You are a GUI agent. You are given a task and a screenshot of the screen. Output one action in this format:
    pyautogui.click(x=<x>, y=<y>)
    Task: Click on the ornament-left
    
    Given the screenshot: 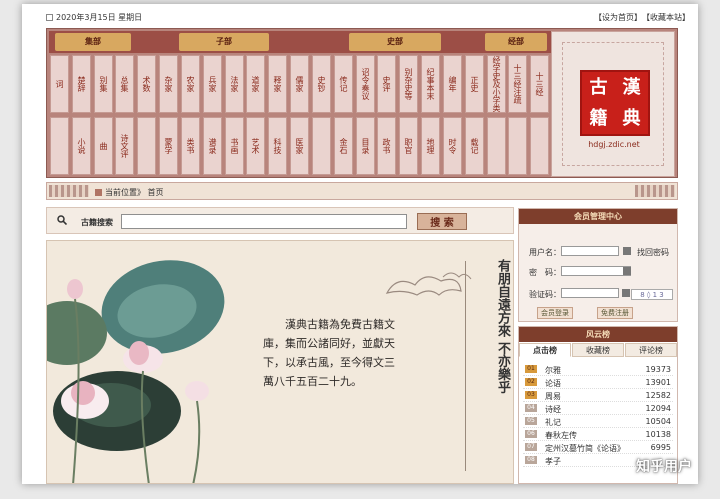 What is the action you would take?
    pyautogui.click(x=69, y=191)
    